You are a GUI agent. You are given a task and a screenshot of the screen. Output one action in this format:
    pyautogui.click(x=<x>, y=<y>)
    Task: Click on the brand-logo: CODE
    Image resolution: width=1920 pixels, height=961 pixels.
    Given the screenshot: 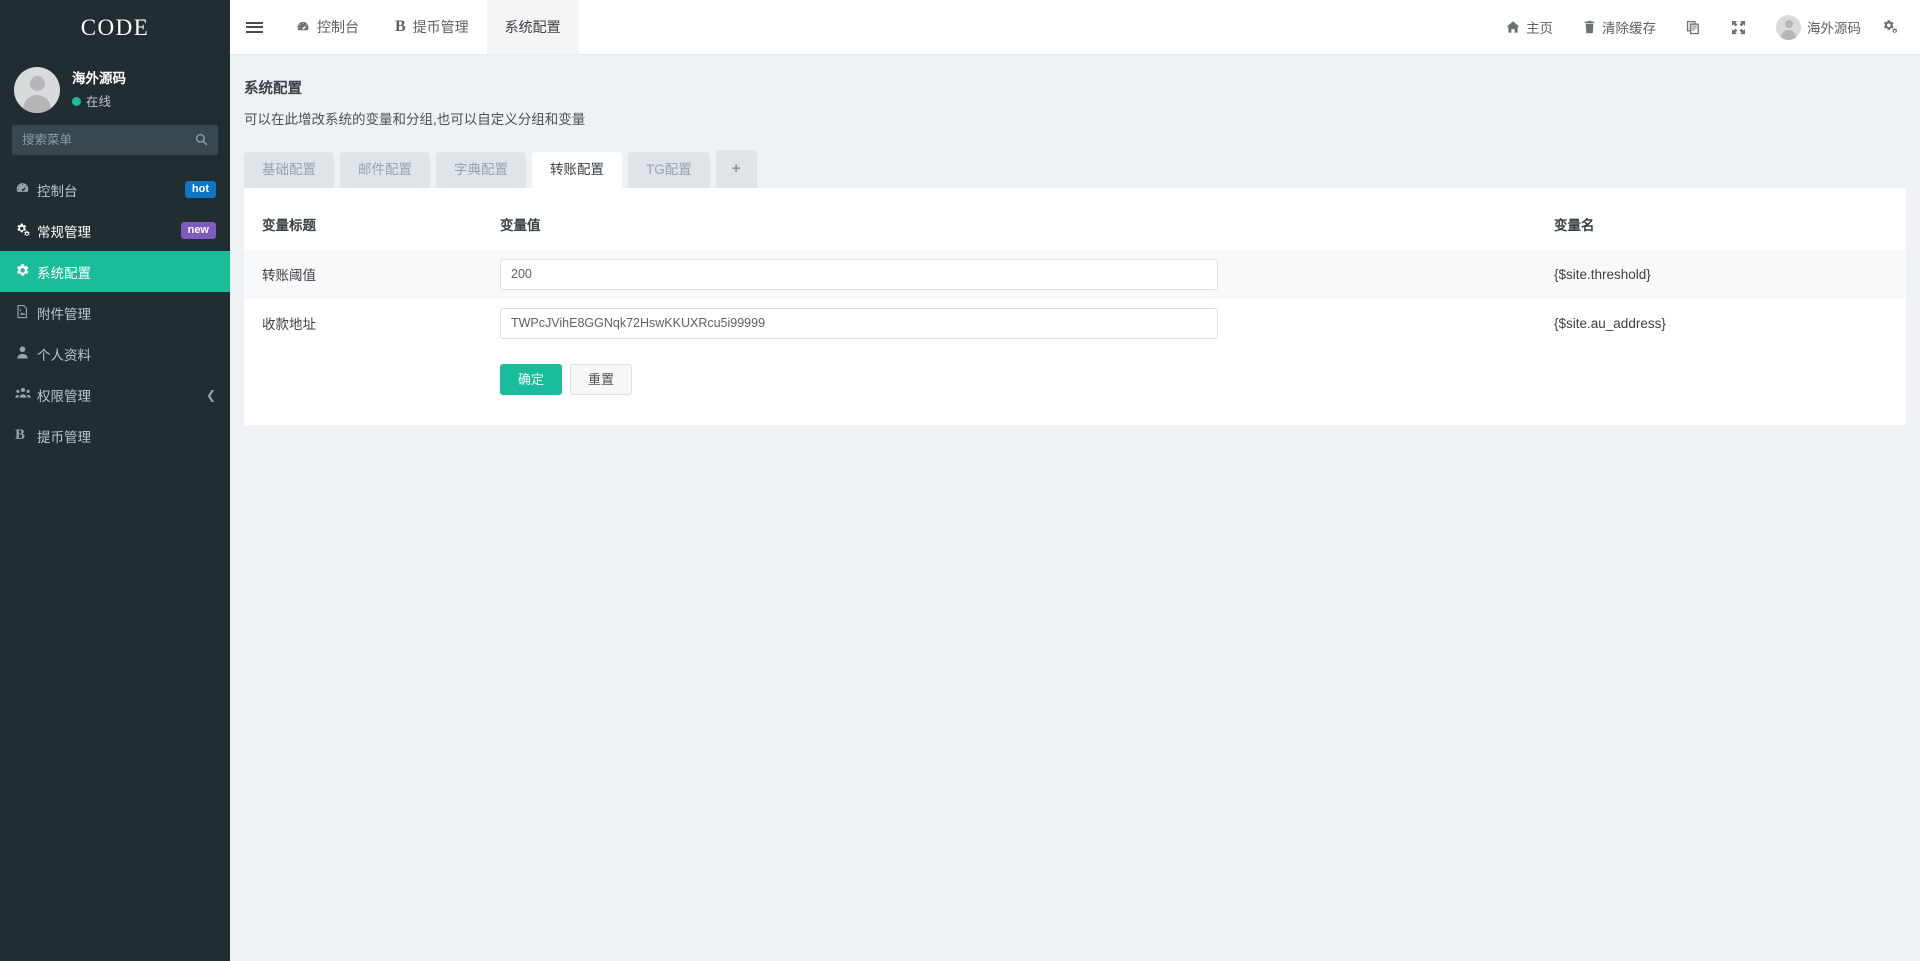 What is the action you would take?
    pyautogui.click(x=115, y=27)
    